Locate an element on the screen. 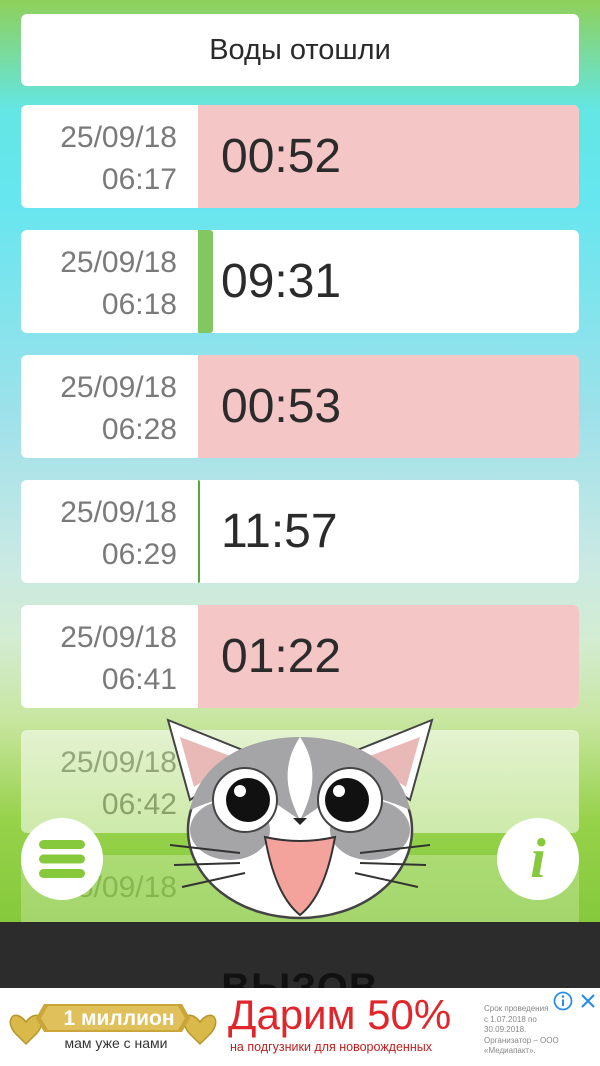 This screenshot has height=1066, width=600. info-button: i is located at coordinates (538, 859).